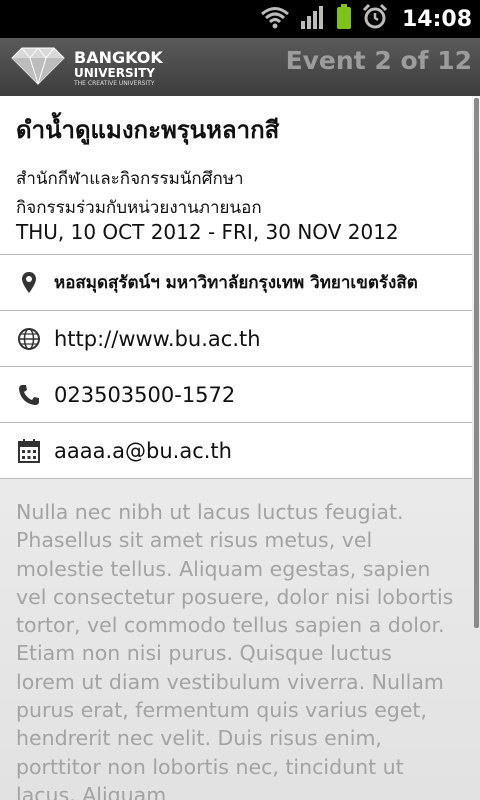 Image resolution: width=480 pixels, height=800 pixels. What do you see at coordinates (29, 450) in the screenshot?
I see `calendar-icon` at bounding box center [29, 450].